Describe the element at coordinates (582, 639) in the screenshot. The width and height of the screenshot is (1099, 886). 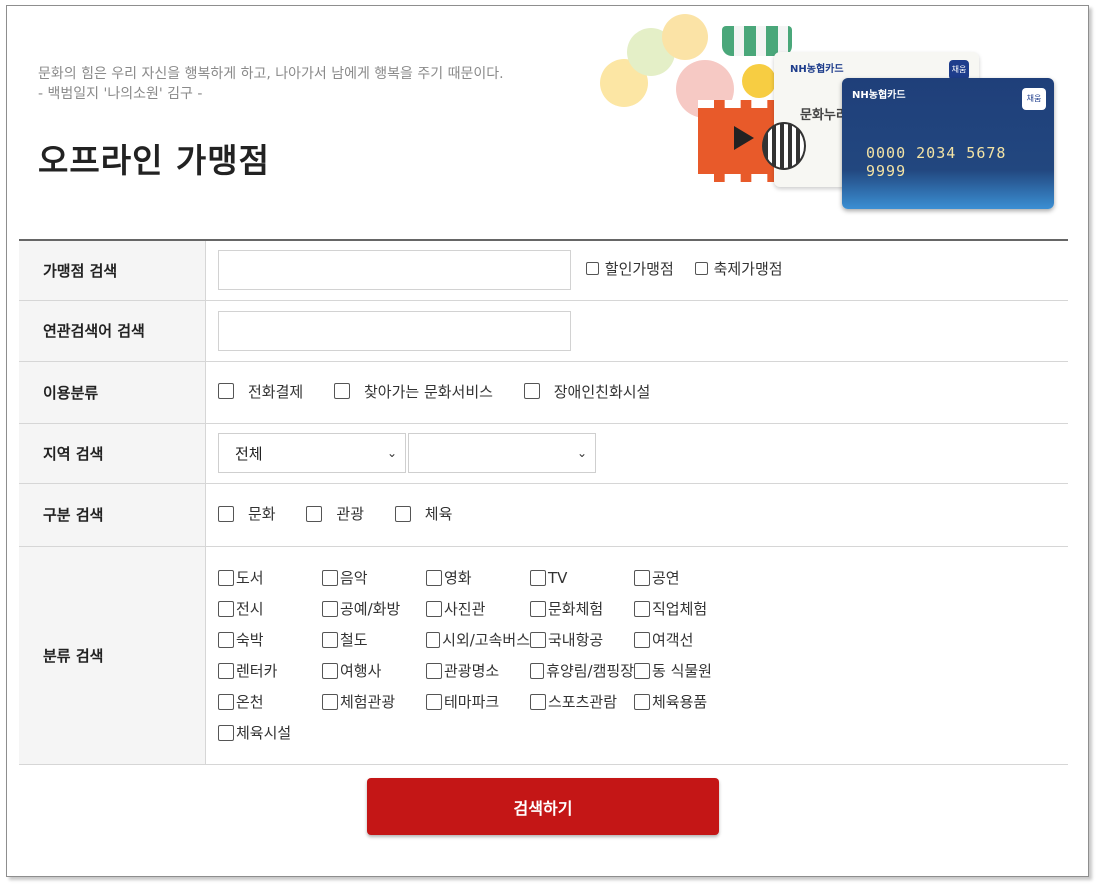
I see `category-option: 국내항공` at that location.